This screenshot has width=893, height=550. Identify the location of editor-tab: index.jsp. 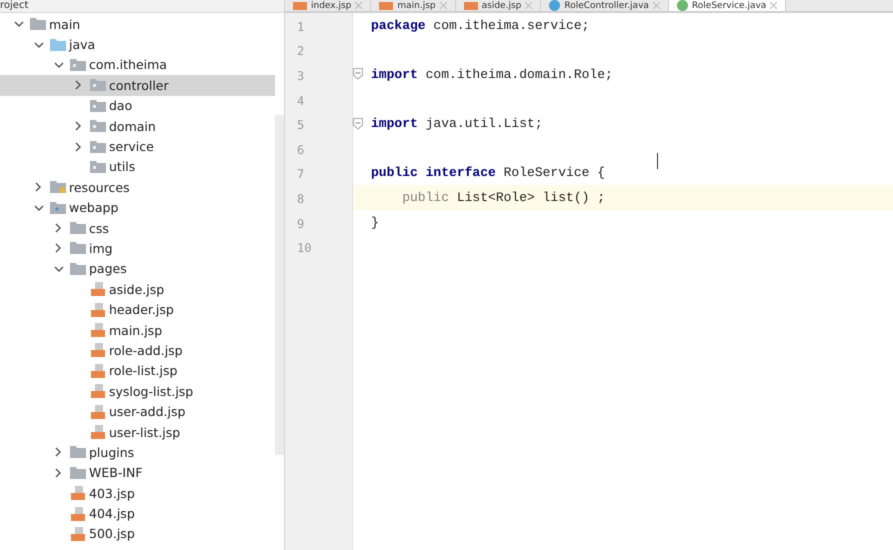
(328, 5).